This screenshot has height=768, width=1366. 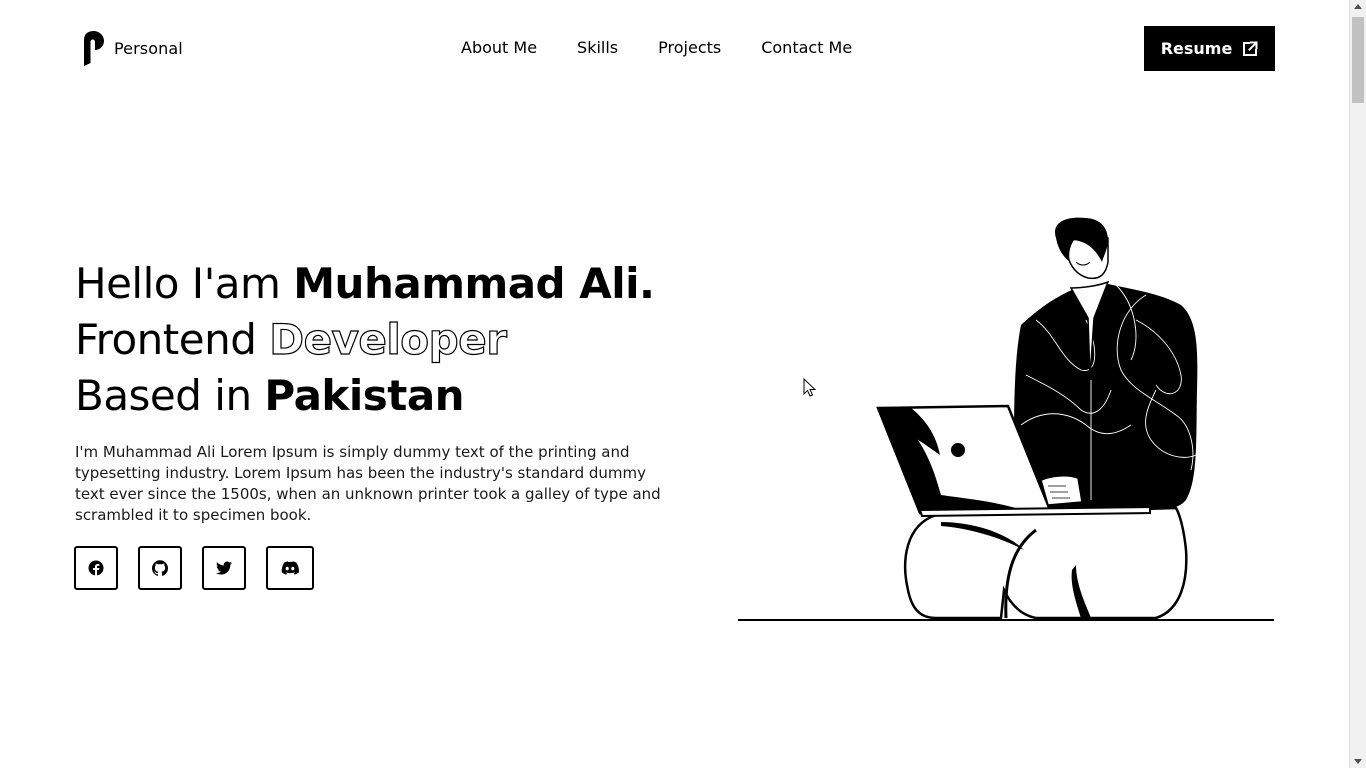 I want to click on hero-name: Muhammad Ali., so click(x=474, y=283).